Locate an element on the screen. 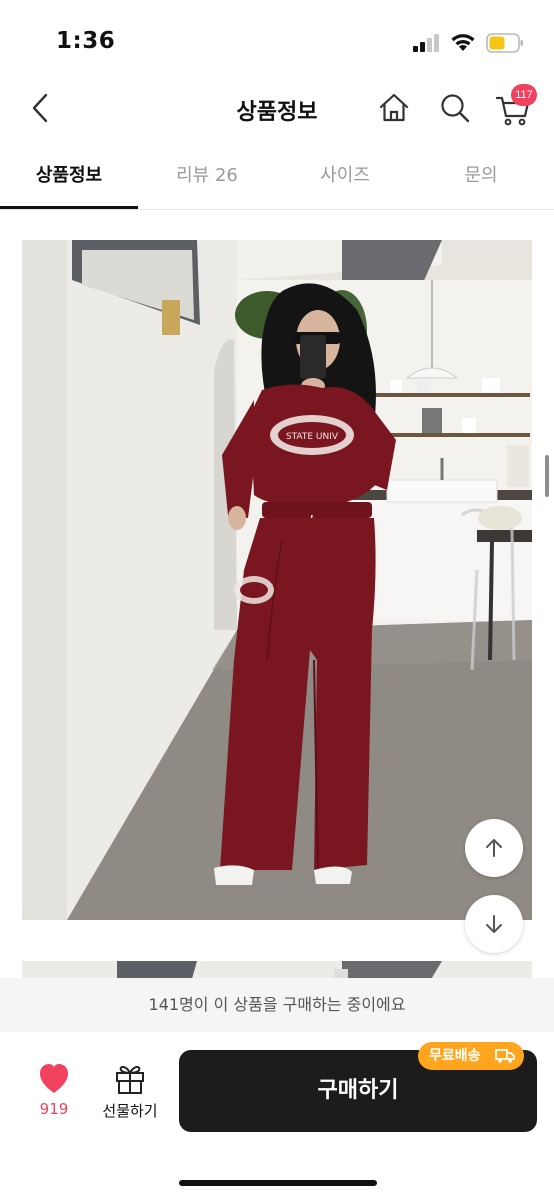  cellular-signal-icon is located at coordinates (428, 43).